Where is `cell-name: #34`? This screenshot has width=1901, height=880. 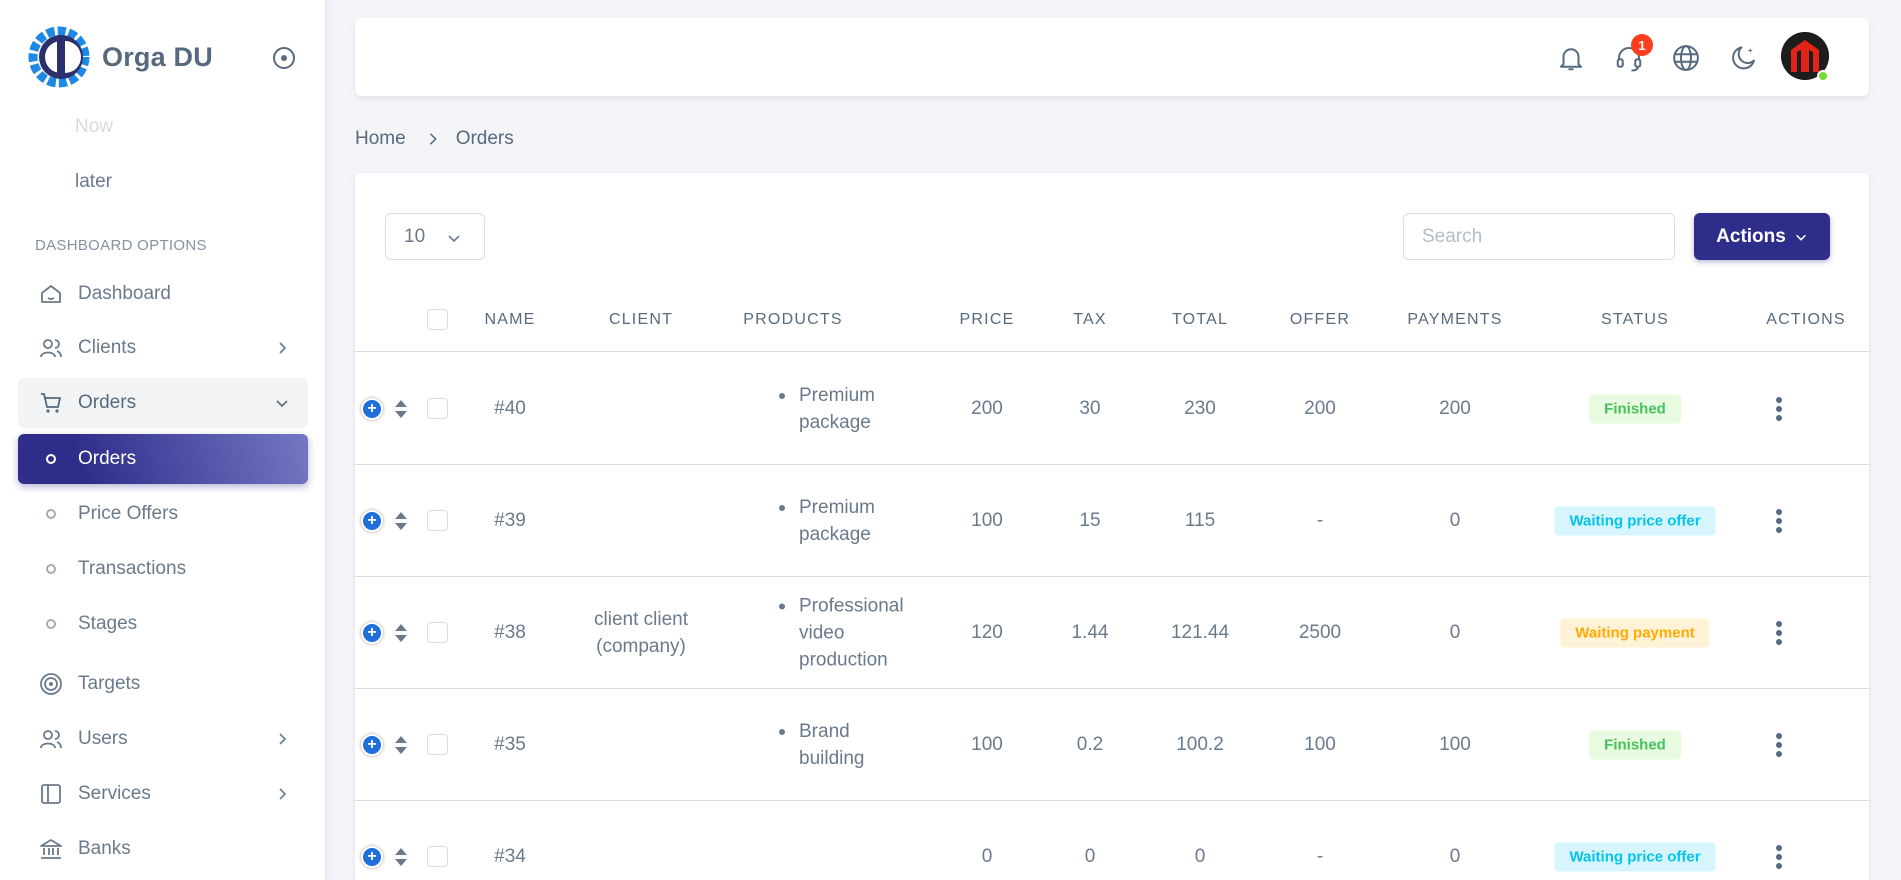
cell-name: #34 is located at coordinates (510, 856).